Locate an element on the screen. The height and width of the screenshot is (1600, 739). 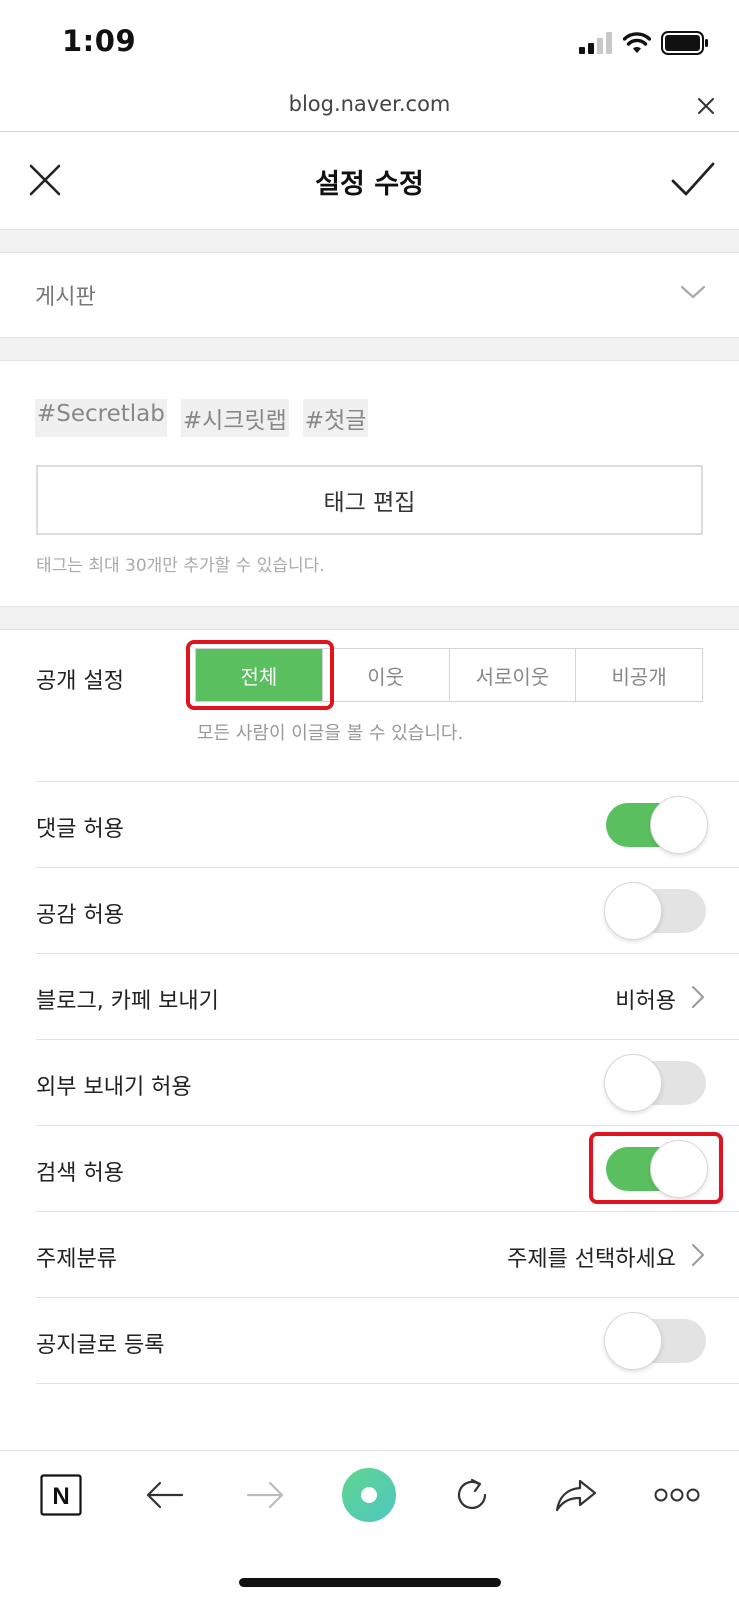
likes-toggle is located at coordinates (656, 911).